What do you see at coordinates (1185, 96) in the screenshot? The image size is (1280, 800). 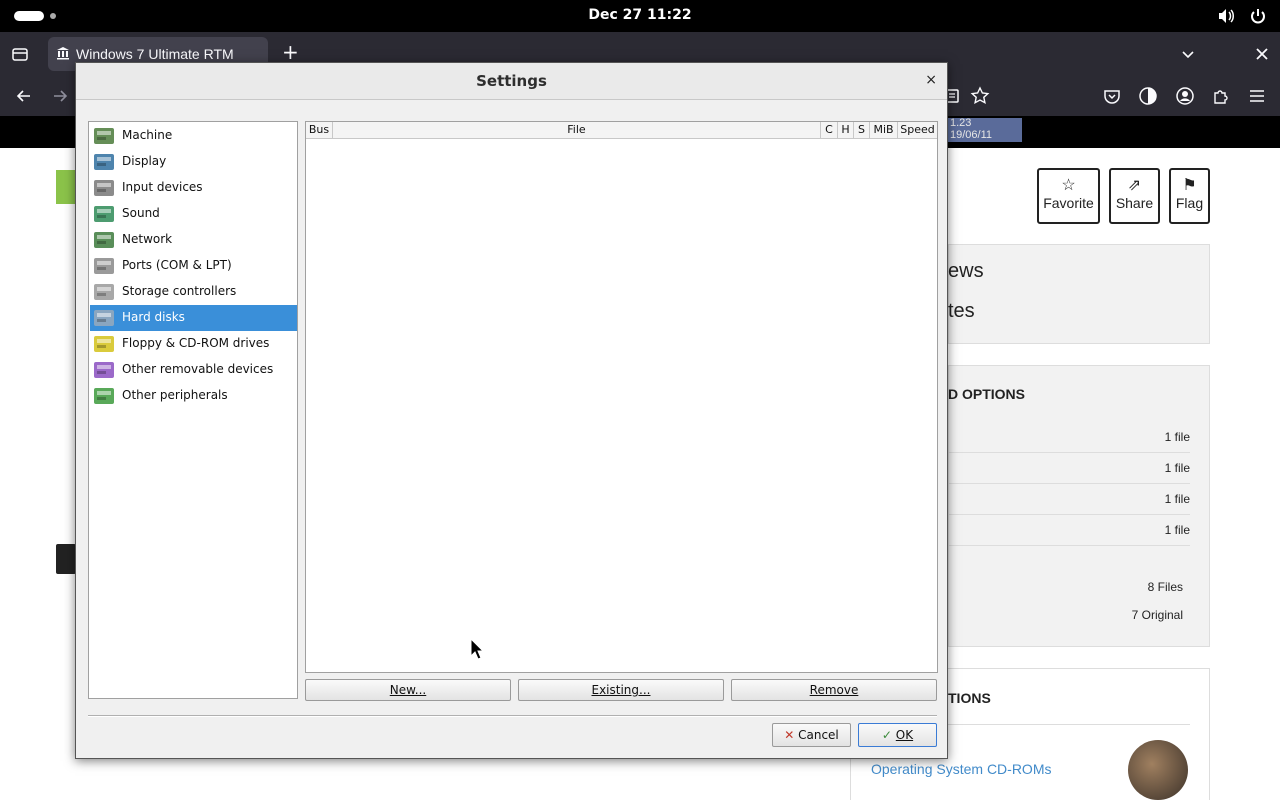 I see `account-icon` at bounding box center [1185, 96].